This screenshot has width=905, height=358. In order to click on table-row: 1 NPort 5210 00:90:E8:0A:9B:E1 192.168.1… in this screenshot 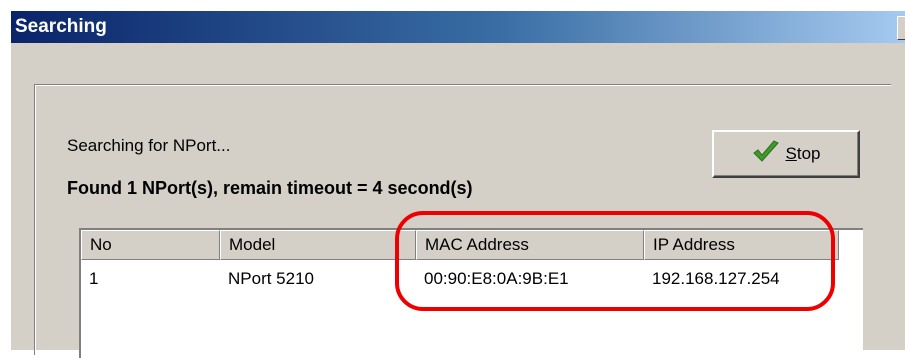, I will do `click(460, 279)`.